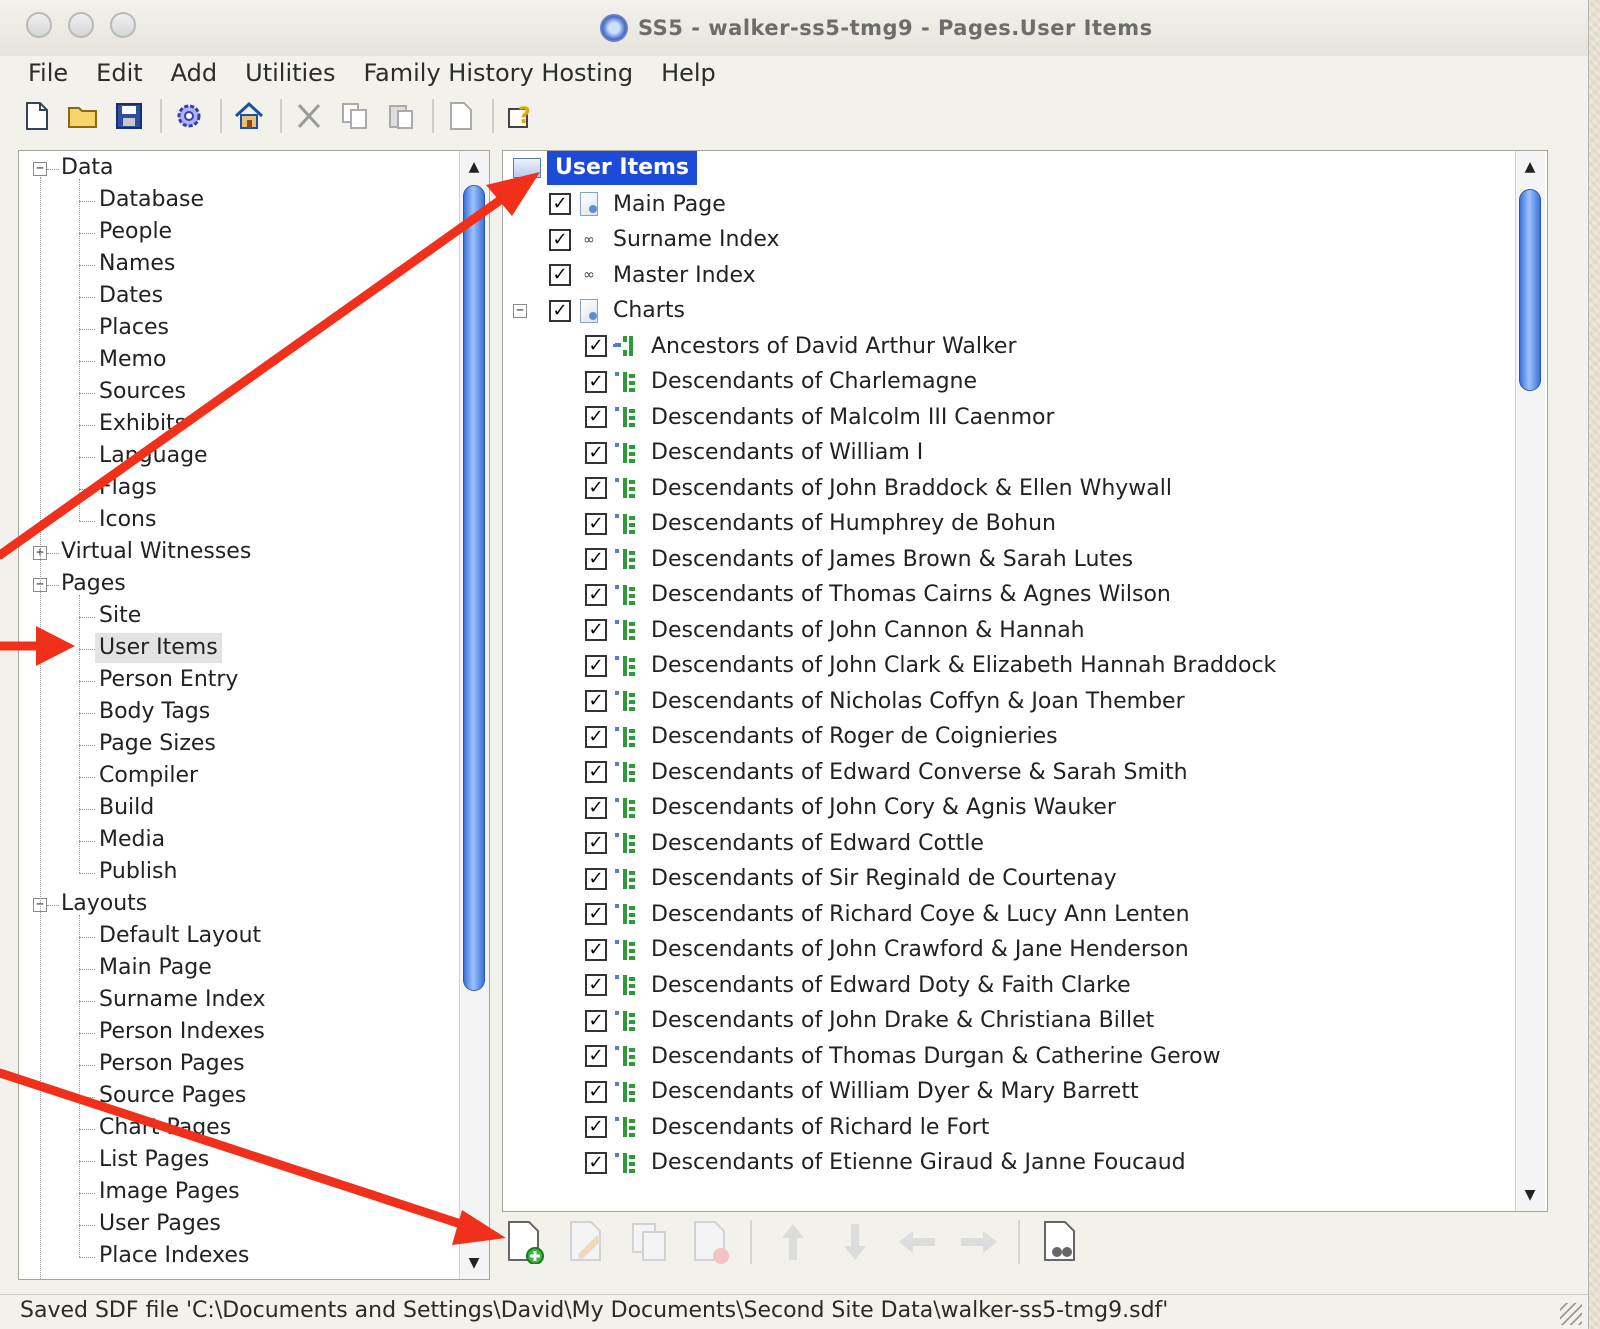  I want to click on chart-item-row: ✓ Descendants of Humphrey de Bohun, so click(820, 524).